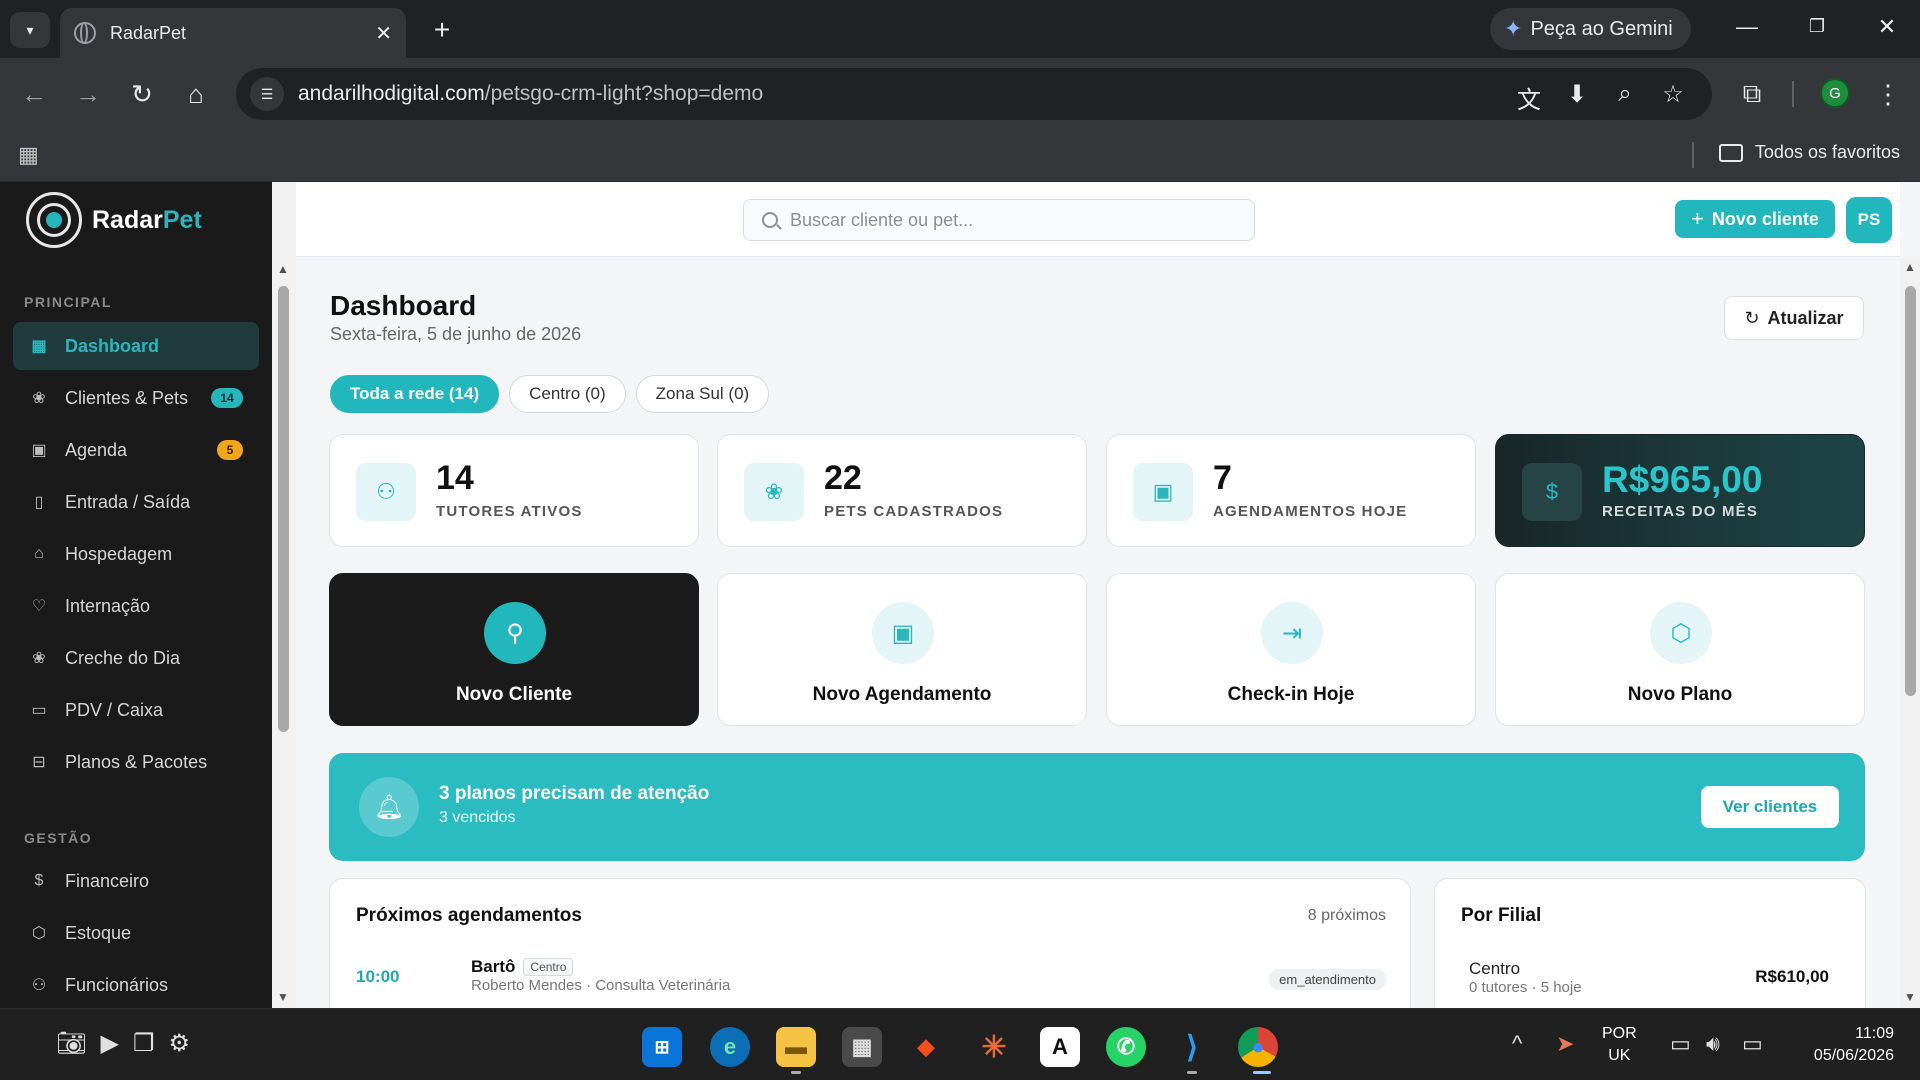 This screenshot has height=1080, width=1920. I want to click on filter-chip-all: Toda a rede (14), so click(415, 394).